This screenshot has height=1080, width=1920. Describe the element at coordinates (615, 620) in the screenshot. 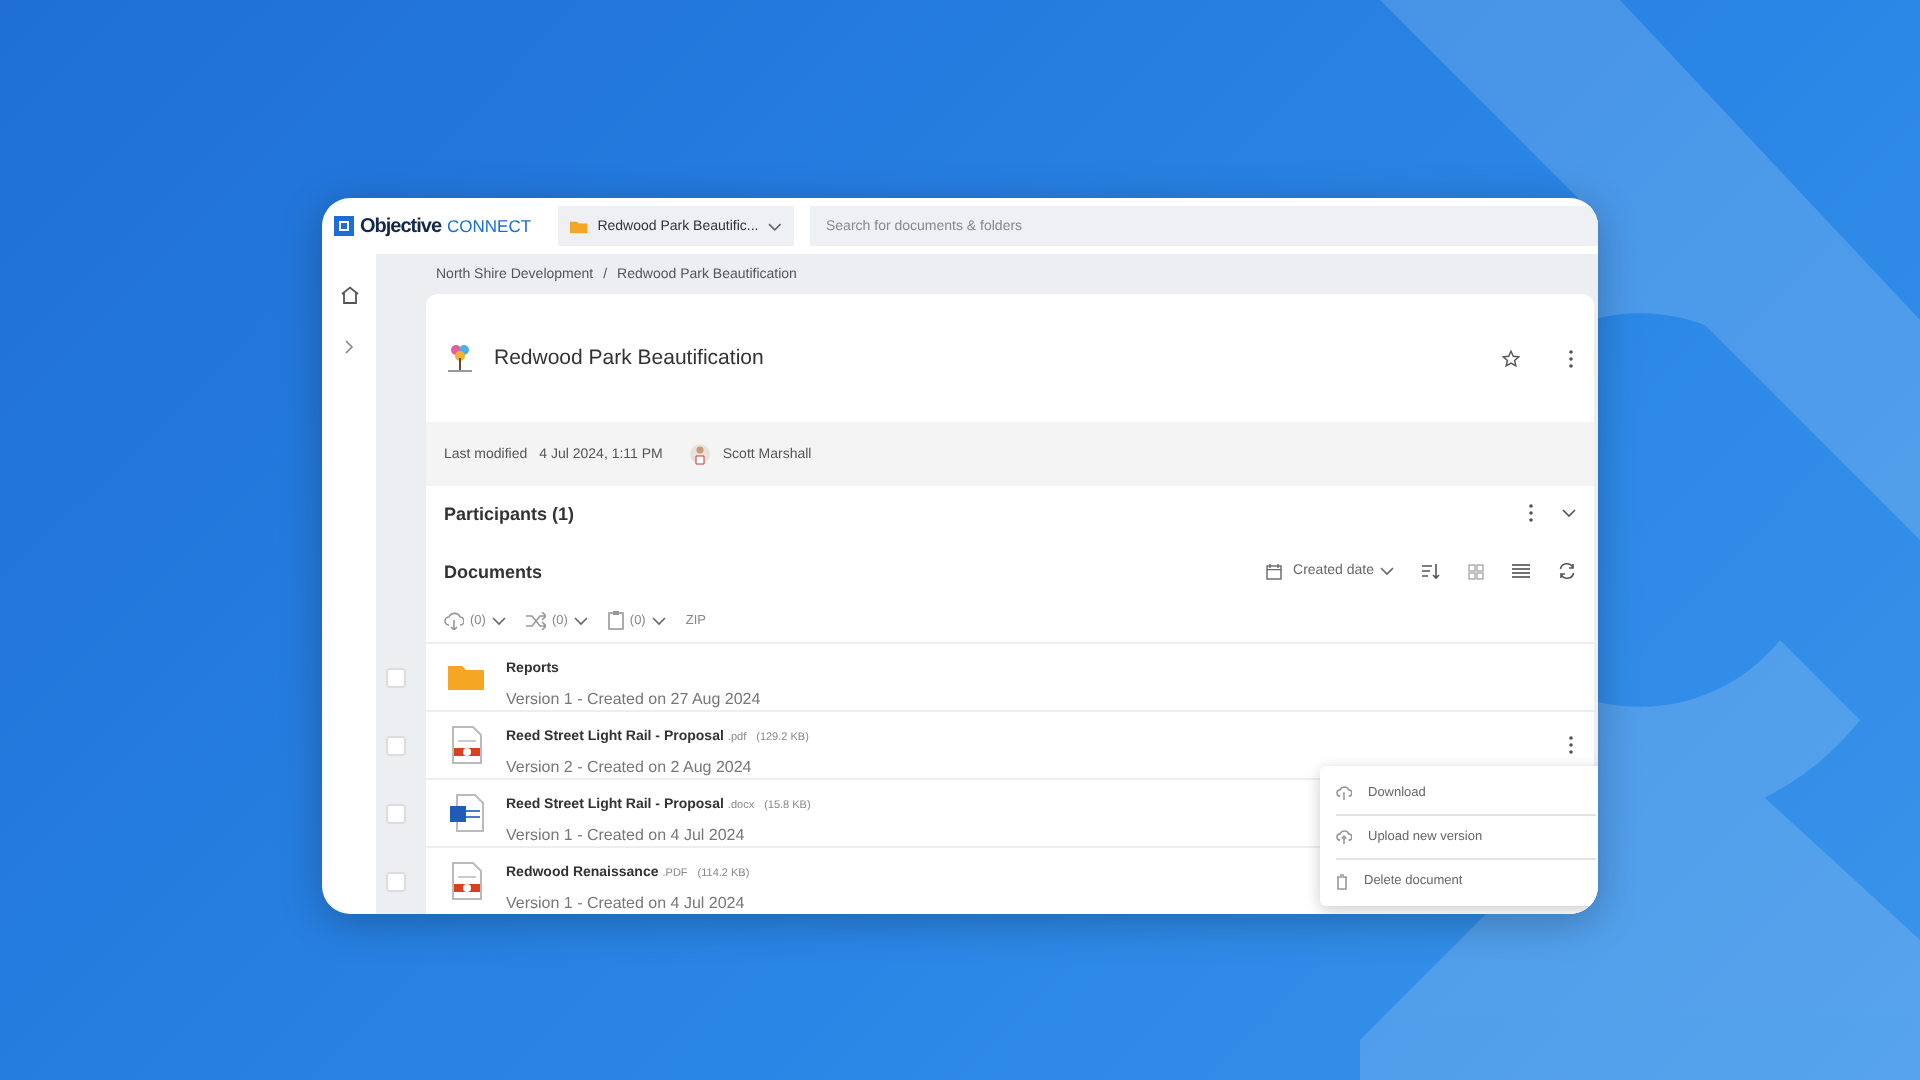

I see `clipboard-icon` at that location.